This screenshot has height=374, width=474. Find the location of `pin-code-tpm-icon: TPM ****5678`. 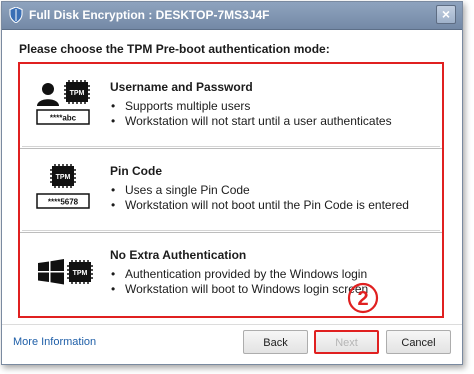

pin-code-tpm-icon: TPM ****5678 is located at coordinates (63, 186).